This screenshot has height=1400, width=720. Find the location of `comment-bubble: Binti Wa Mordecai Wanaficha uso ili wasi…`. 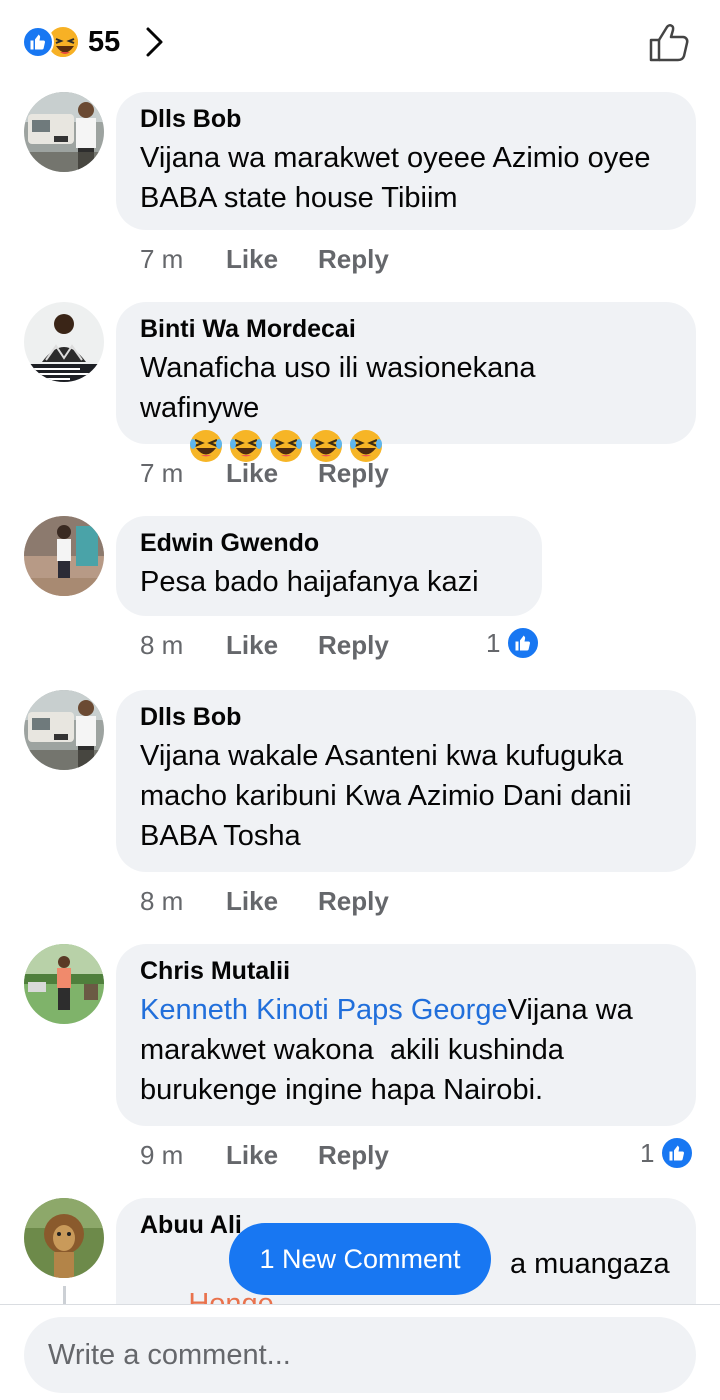

comment-bubble: Binti Wa Mordecai Wanaficha uso ili wasi… is located at coordinates (406, 382).